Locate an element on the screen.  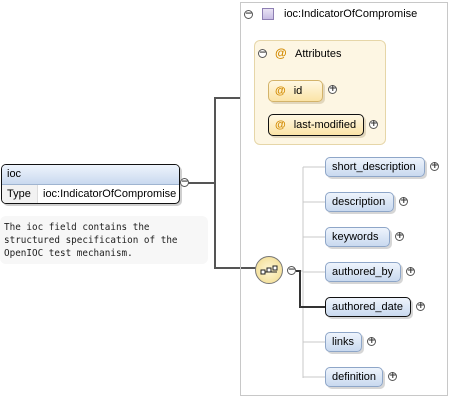
element-keywords: keywords is located at coordinates (357, 237).